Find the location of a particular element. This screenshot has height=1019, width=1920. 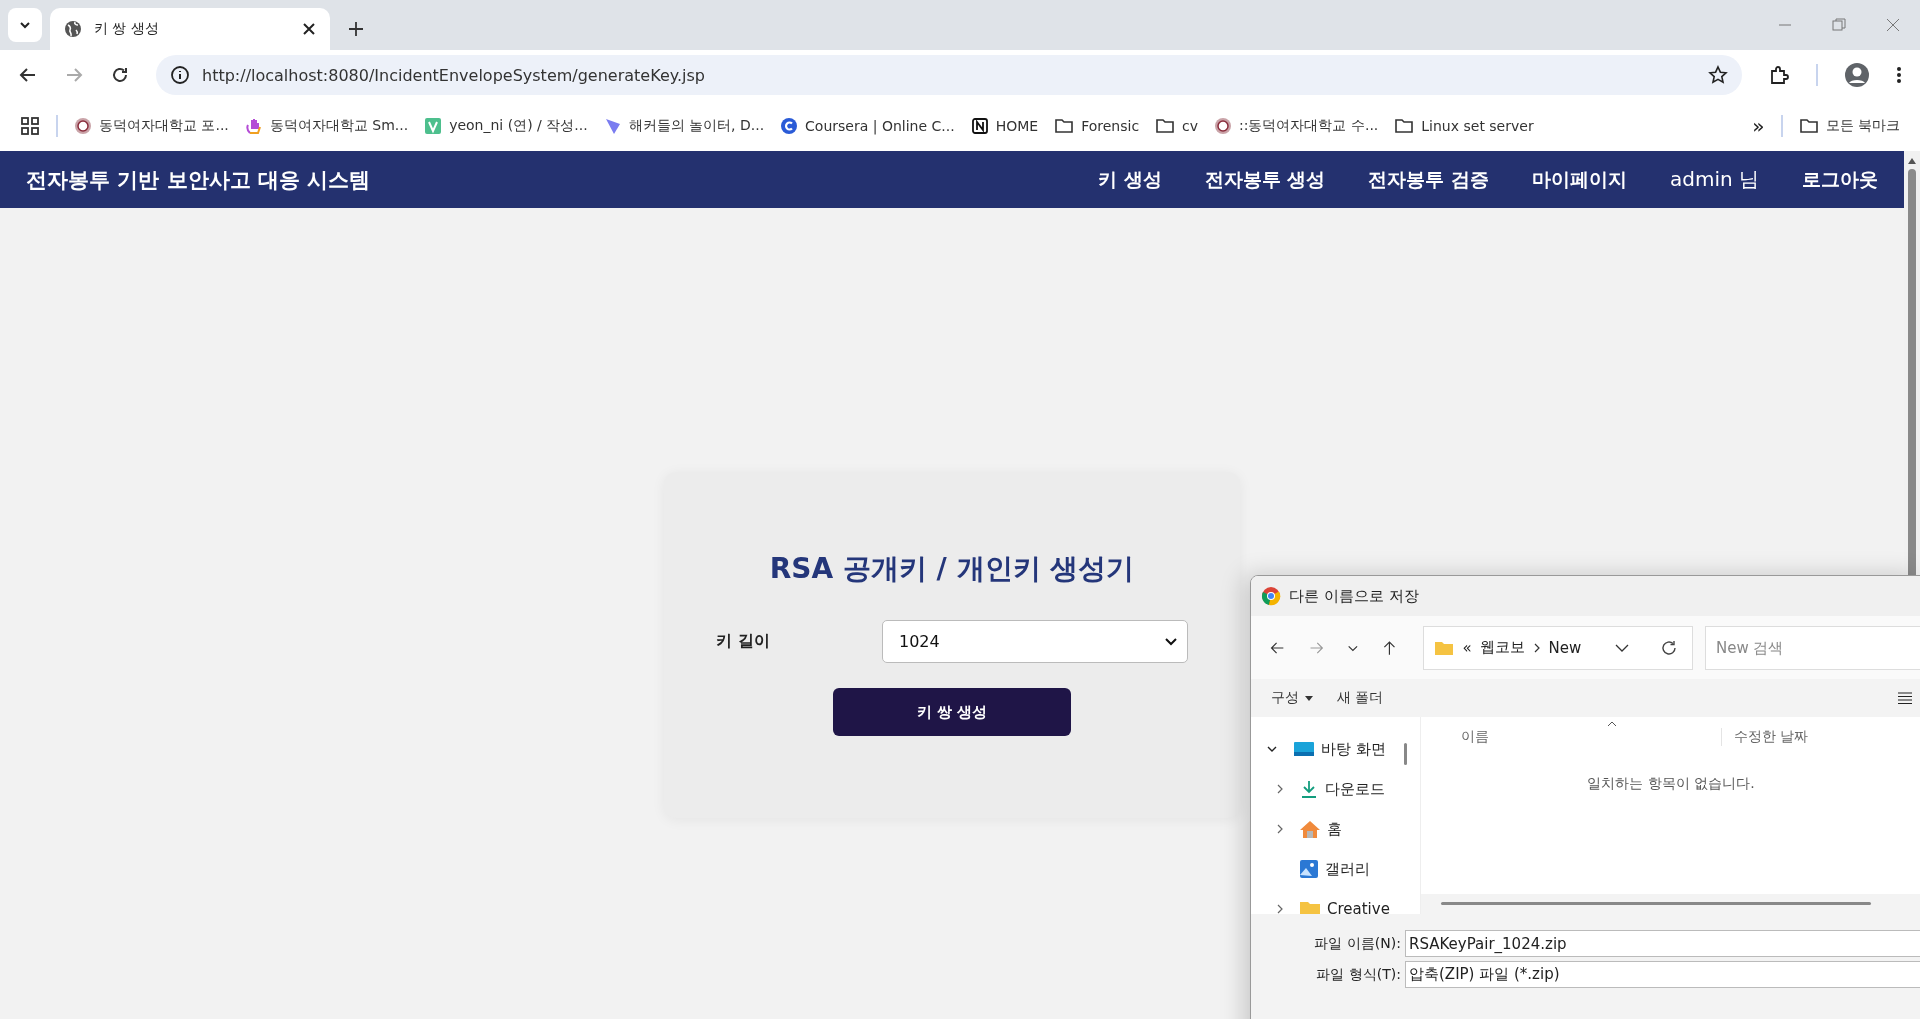

bookmark: Forensic is located at coordinates (1097, 125).